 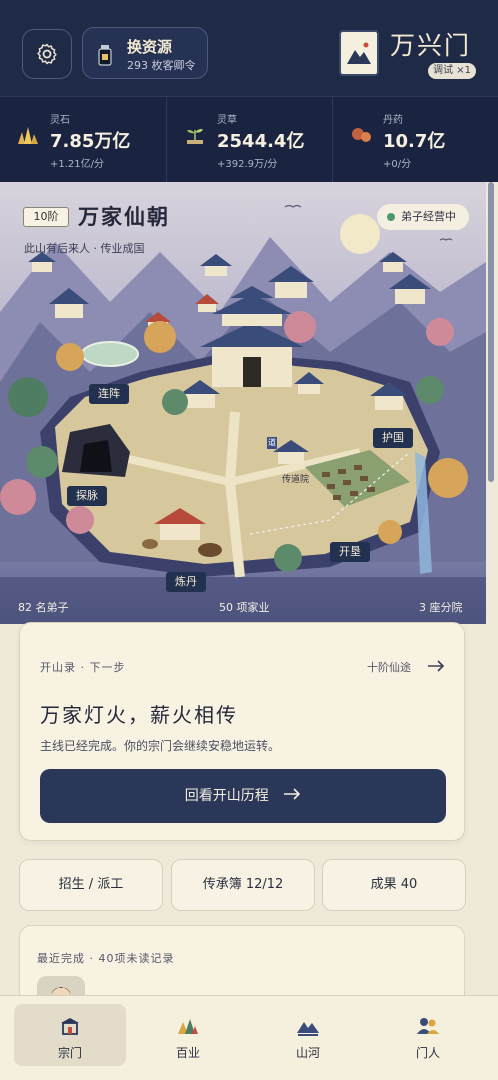 I want to click on quest-kicker: 开山录 · 下一步, so click(x=83, y=667).